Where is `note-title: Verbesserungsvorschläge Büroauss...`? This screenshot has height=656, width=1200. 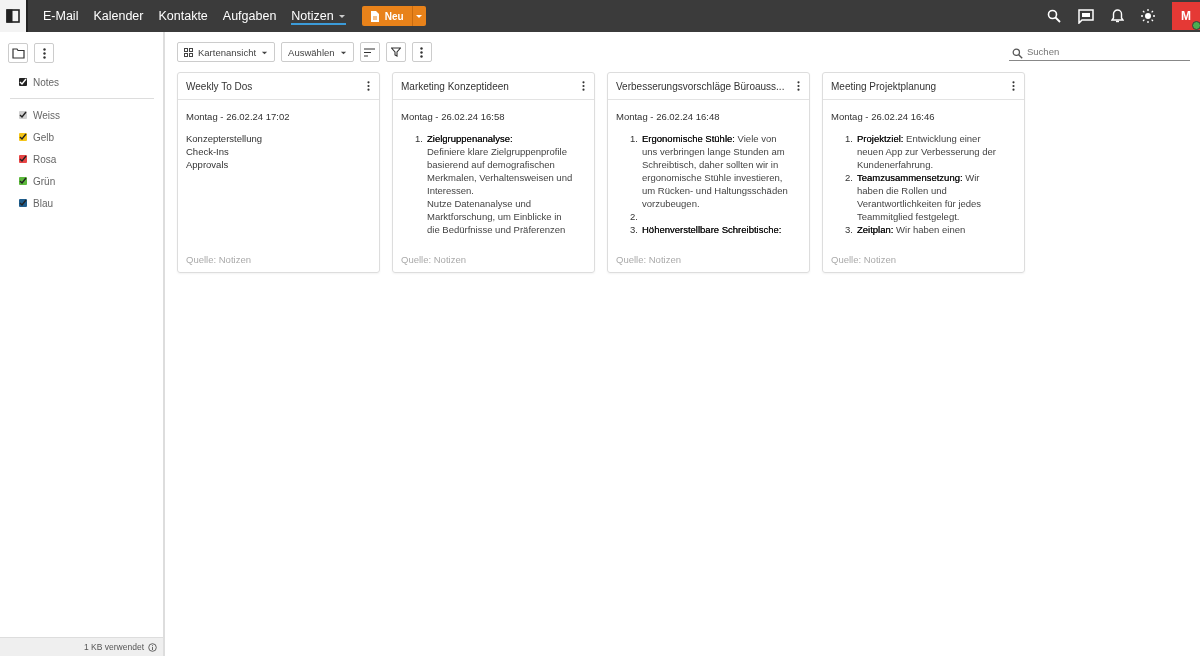 note-title: Verbesserungsvorschläge Büroauss... is located at coordinates (700, 86).